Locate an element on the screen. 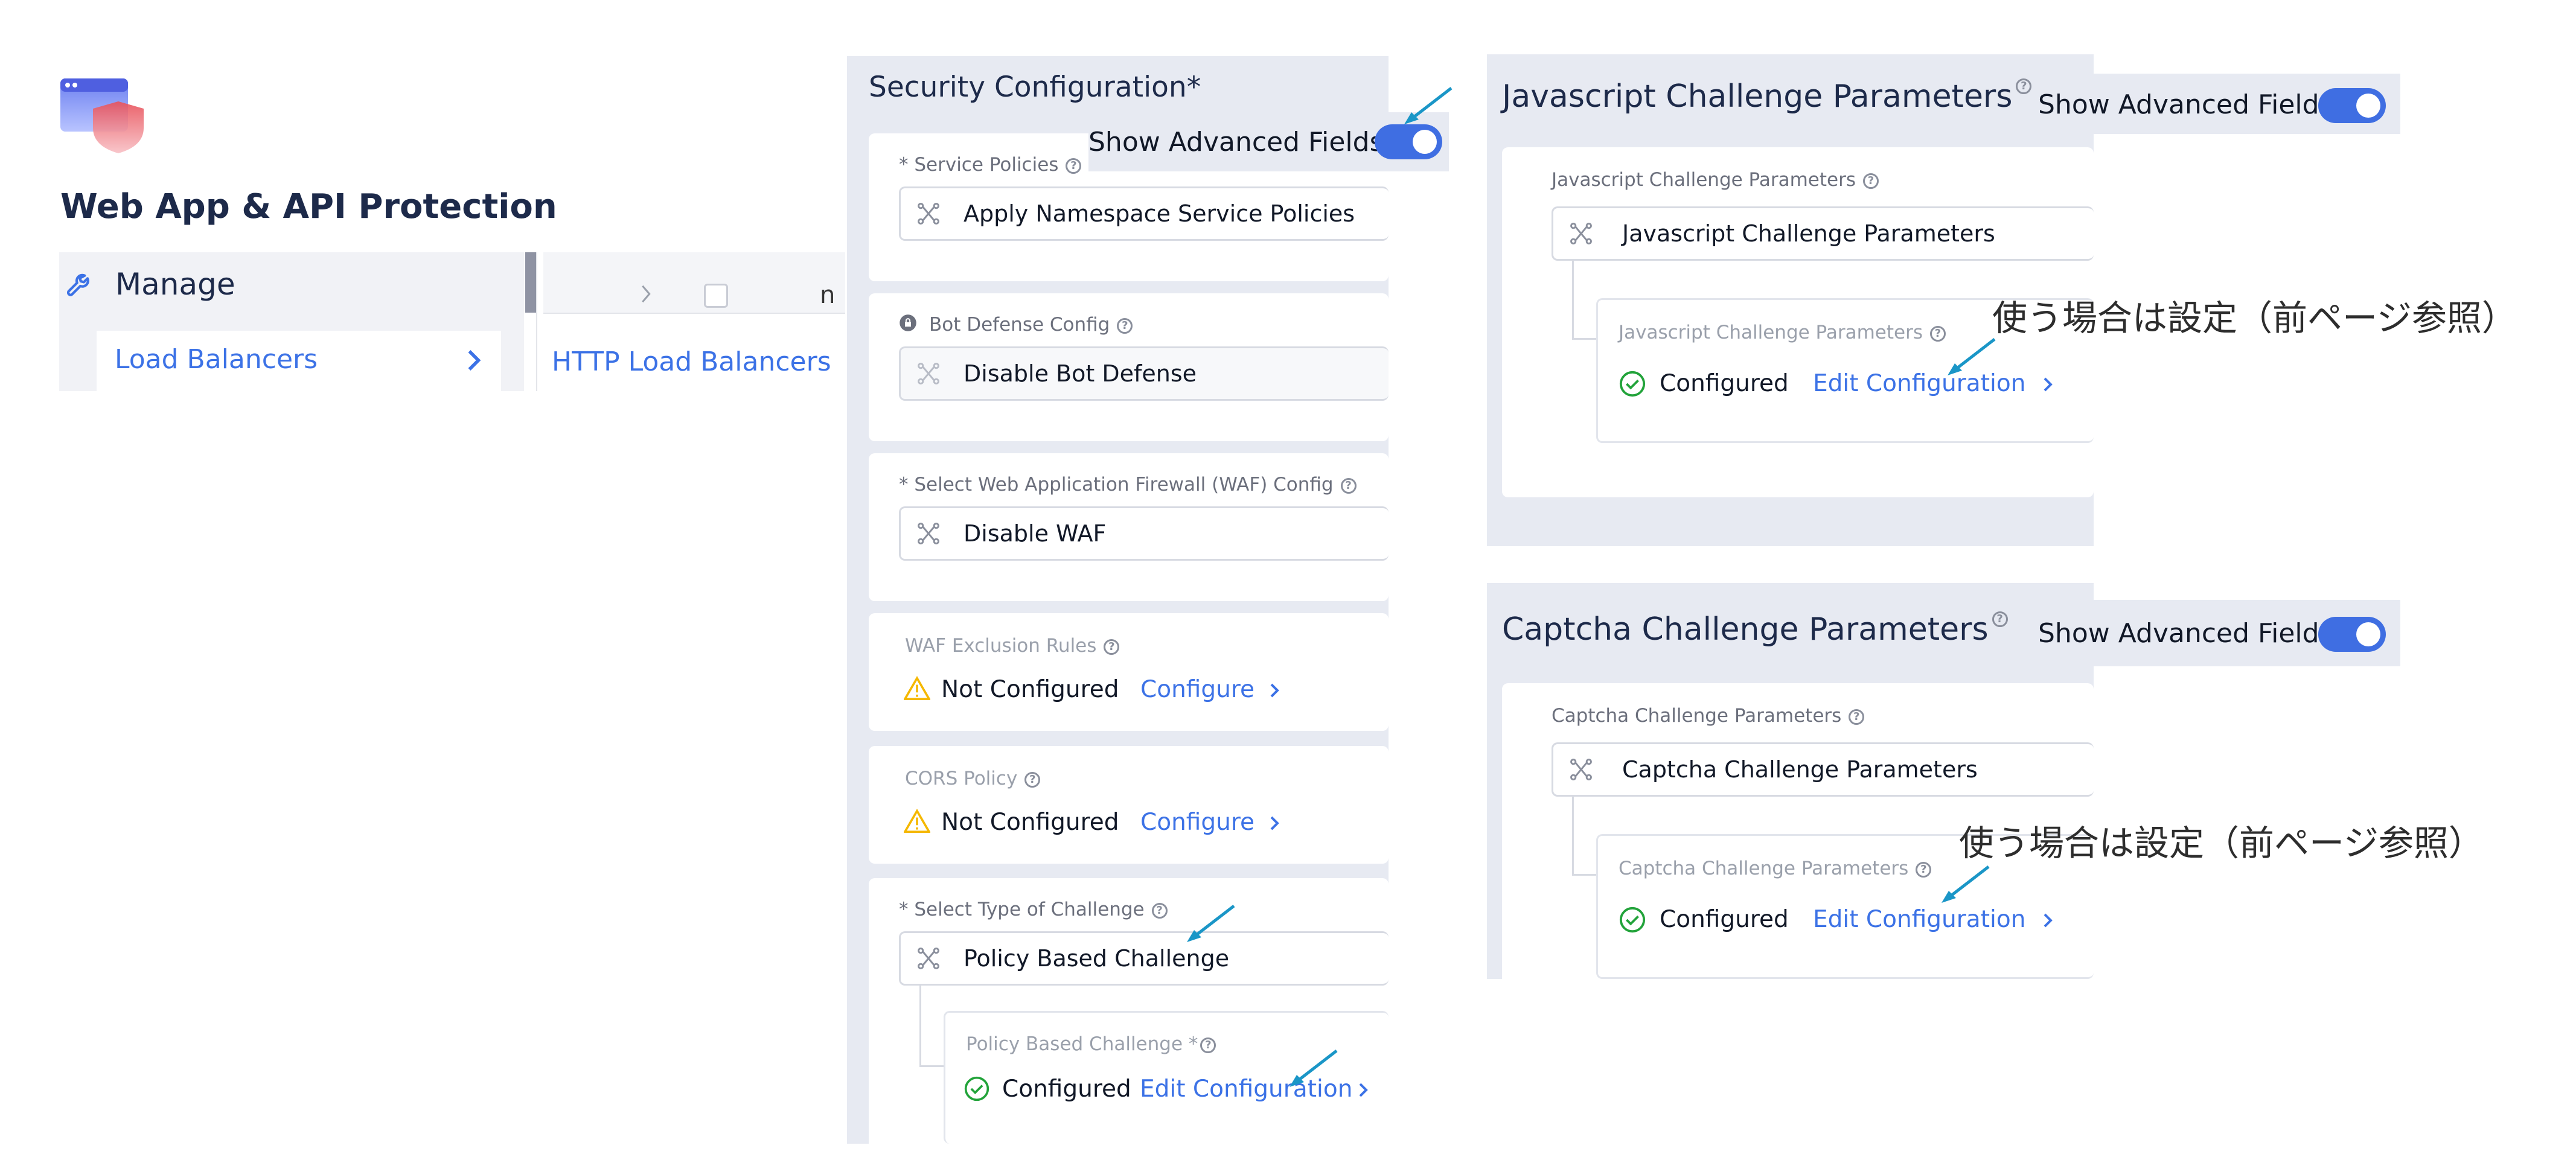 The height and width of the screenshot is (1160, 2576). waf-value: Disable WAF is located at coordinates (1035, 533).